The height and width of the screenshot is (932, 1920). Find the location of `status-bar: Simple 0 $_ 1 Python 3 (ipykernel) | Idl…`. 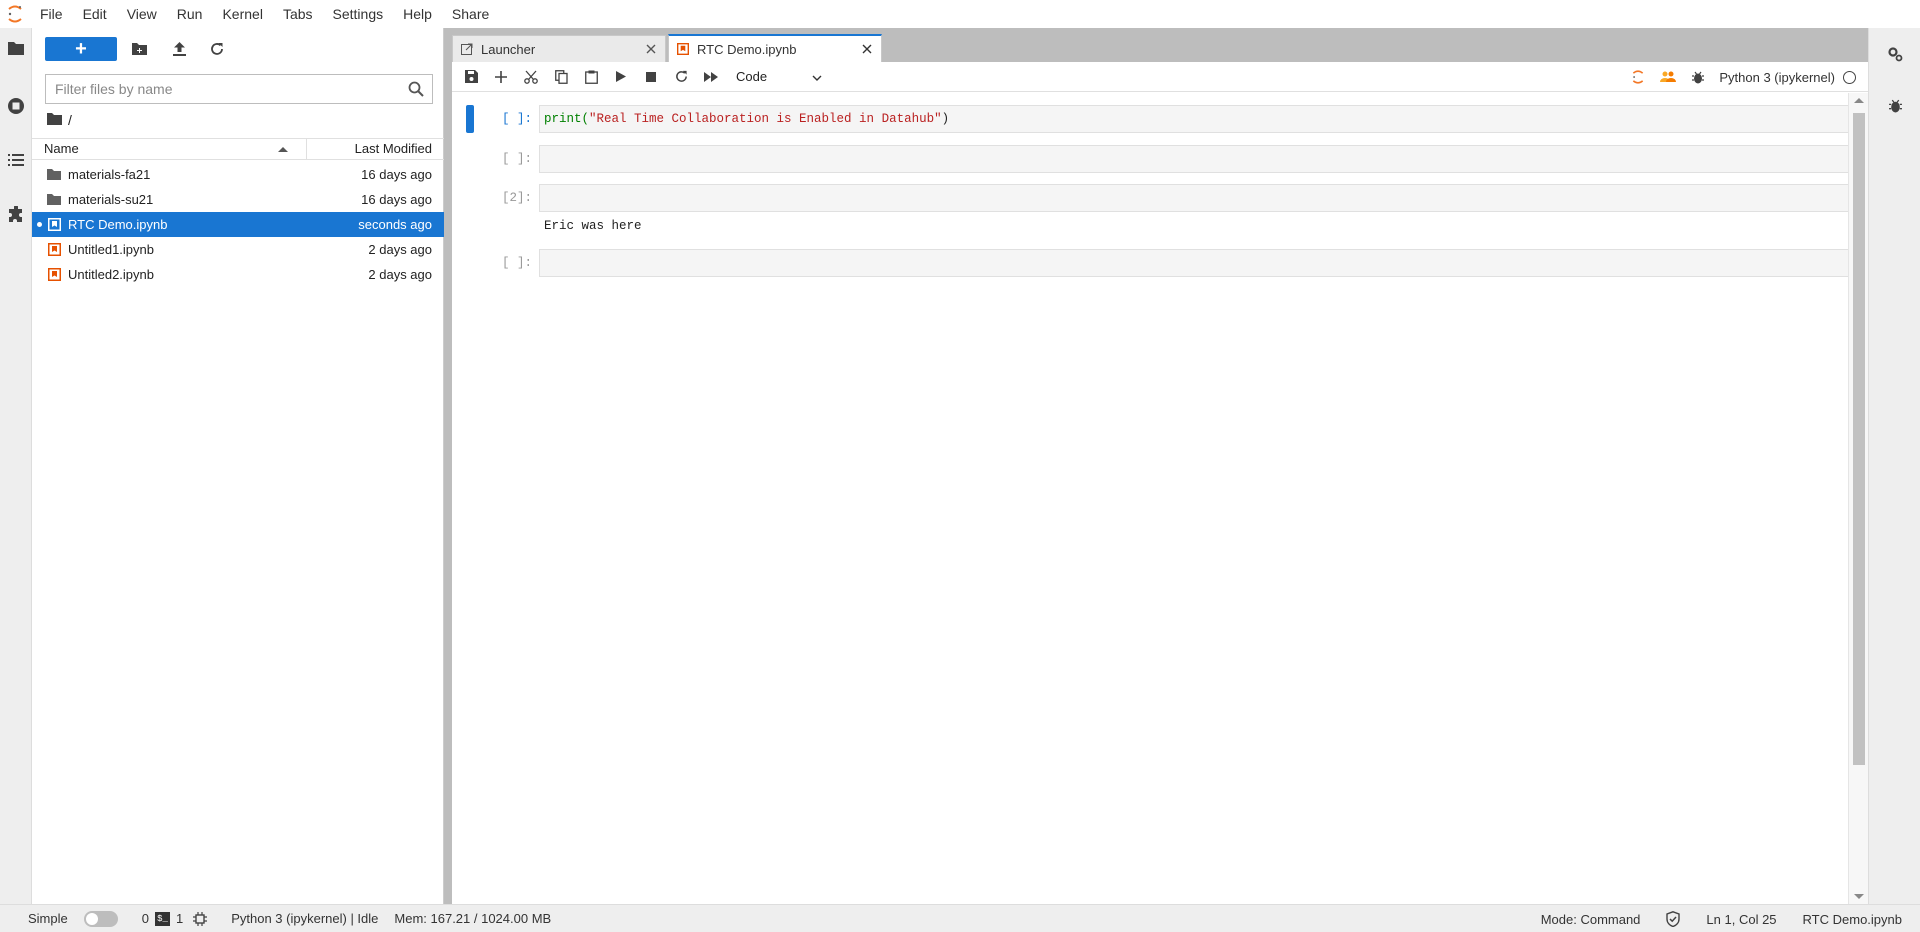

status-bar: Simple 0 $_ 1 Python 3 (ipykernel) | Idl… is located at coordinates (960, 918).